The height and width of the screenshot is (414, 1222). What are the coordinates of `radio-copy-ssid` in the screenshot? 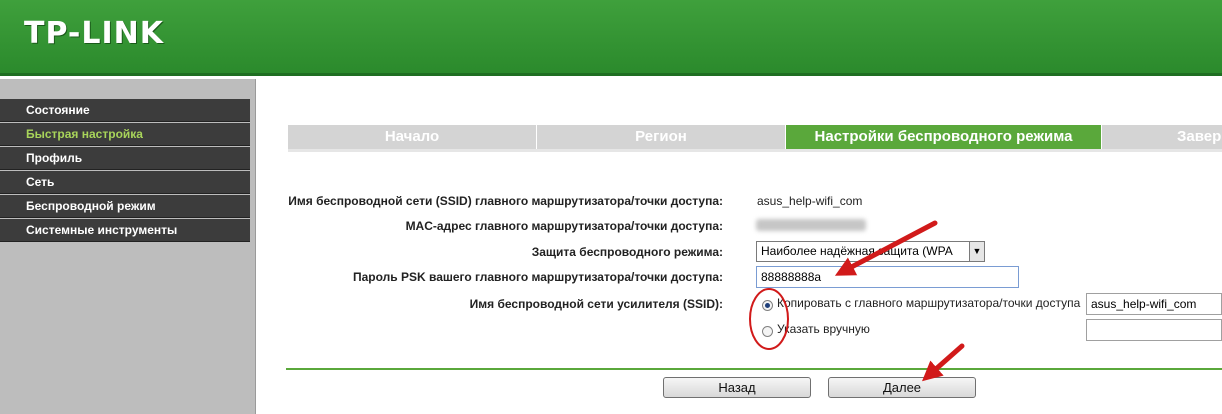 It's located at (767, 305).